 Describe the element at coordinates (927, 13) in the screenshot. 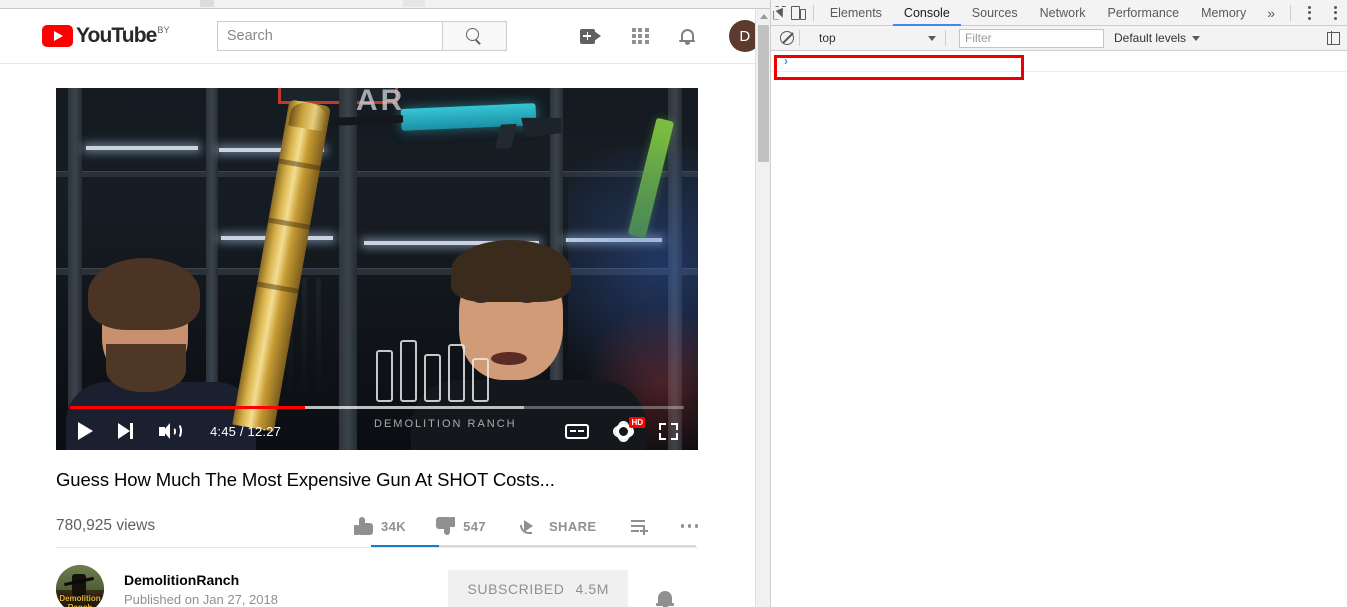

I see `tab-console: Console` at that location.